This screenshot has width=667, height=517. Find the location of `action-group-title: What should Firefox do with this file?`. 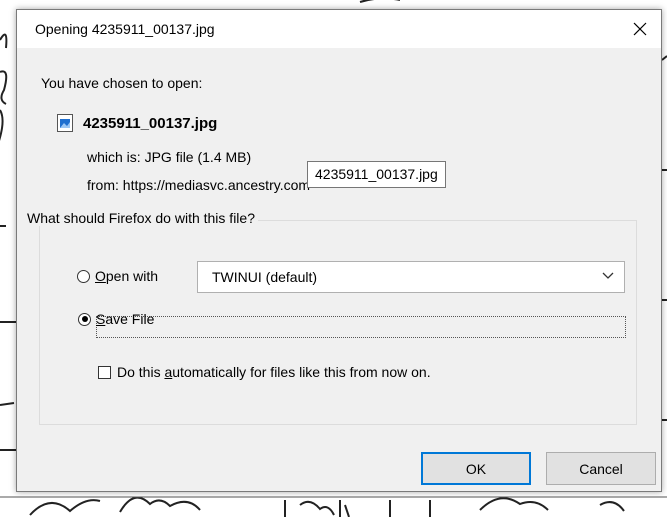

action-group-title: What should Firefox do with this file? is located at coordinates (142, 218).